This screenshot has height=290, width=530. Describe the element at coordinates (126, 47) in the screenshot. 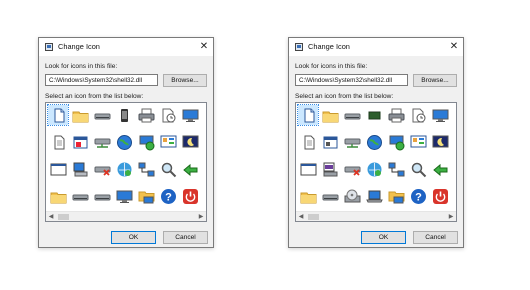

I see `title-bar: Change Icon ✕` at that location.